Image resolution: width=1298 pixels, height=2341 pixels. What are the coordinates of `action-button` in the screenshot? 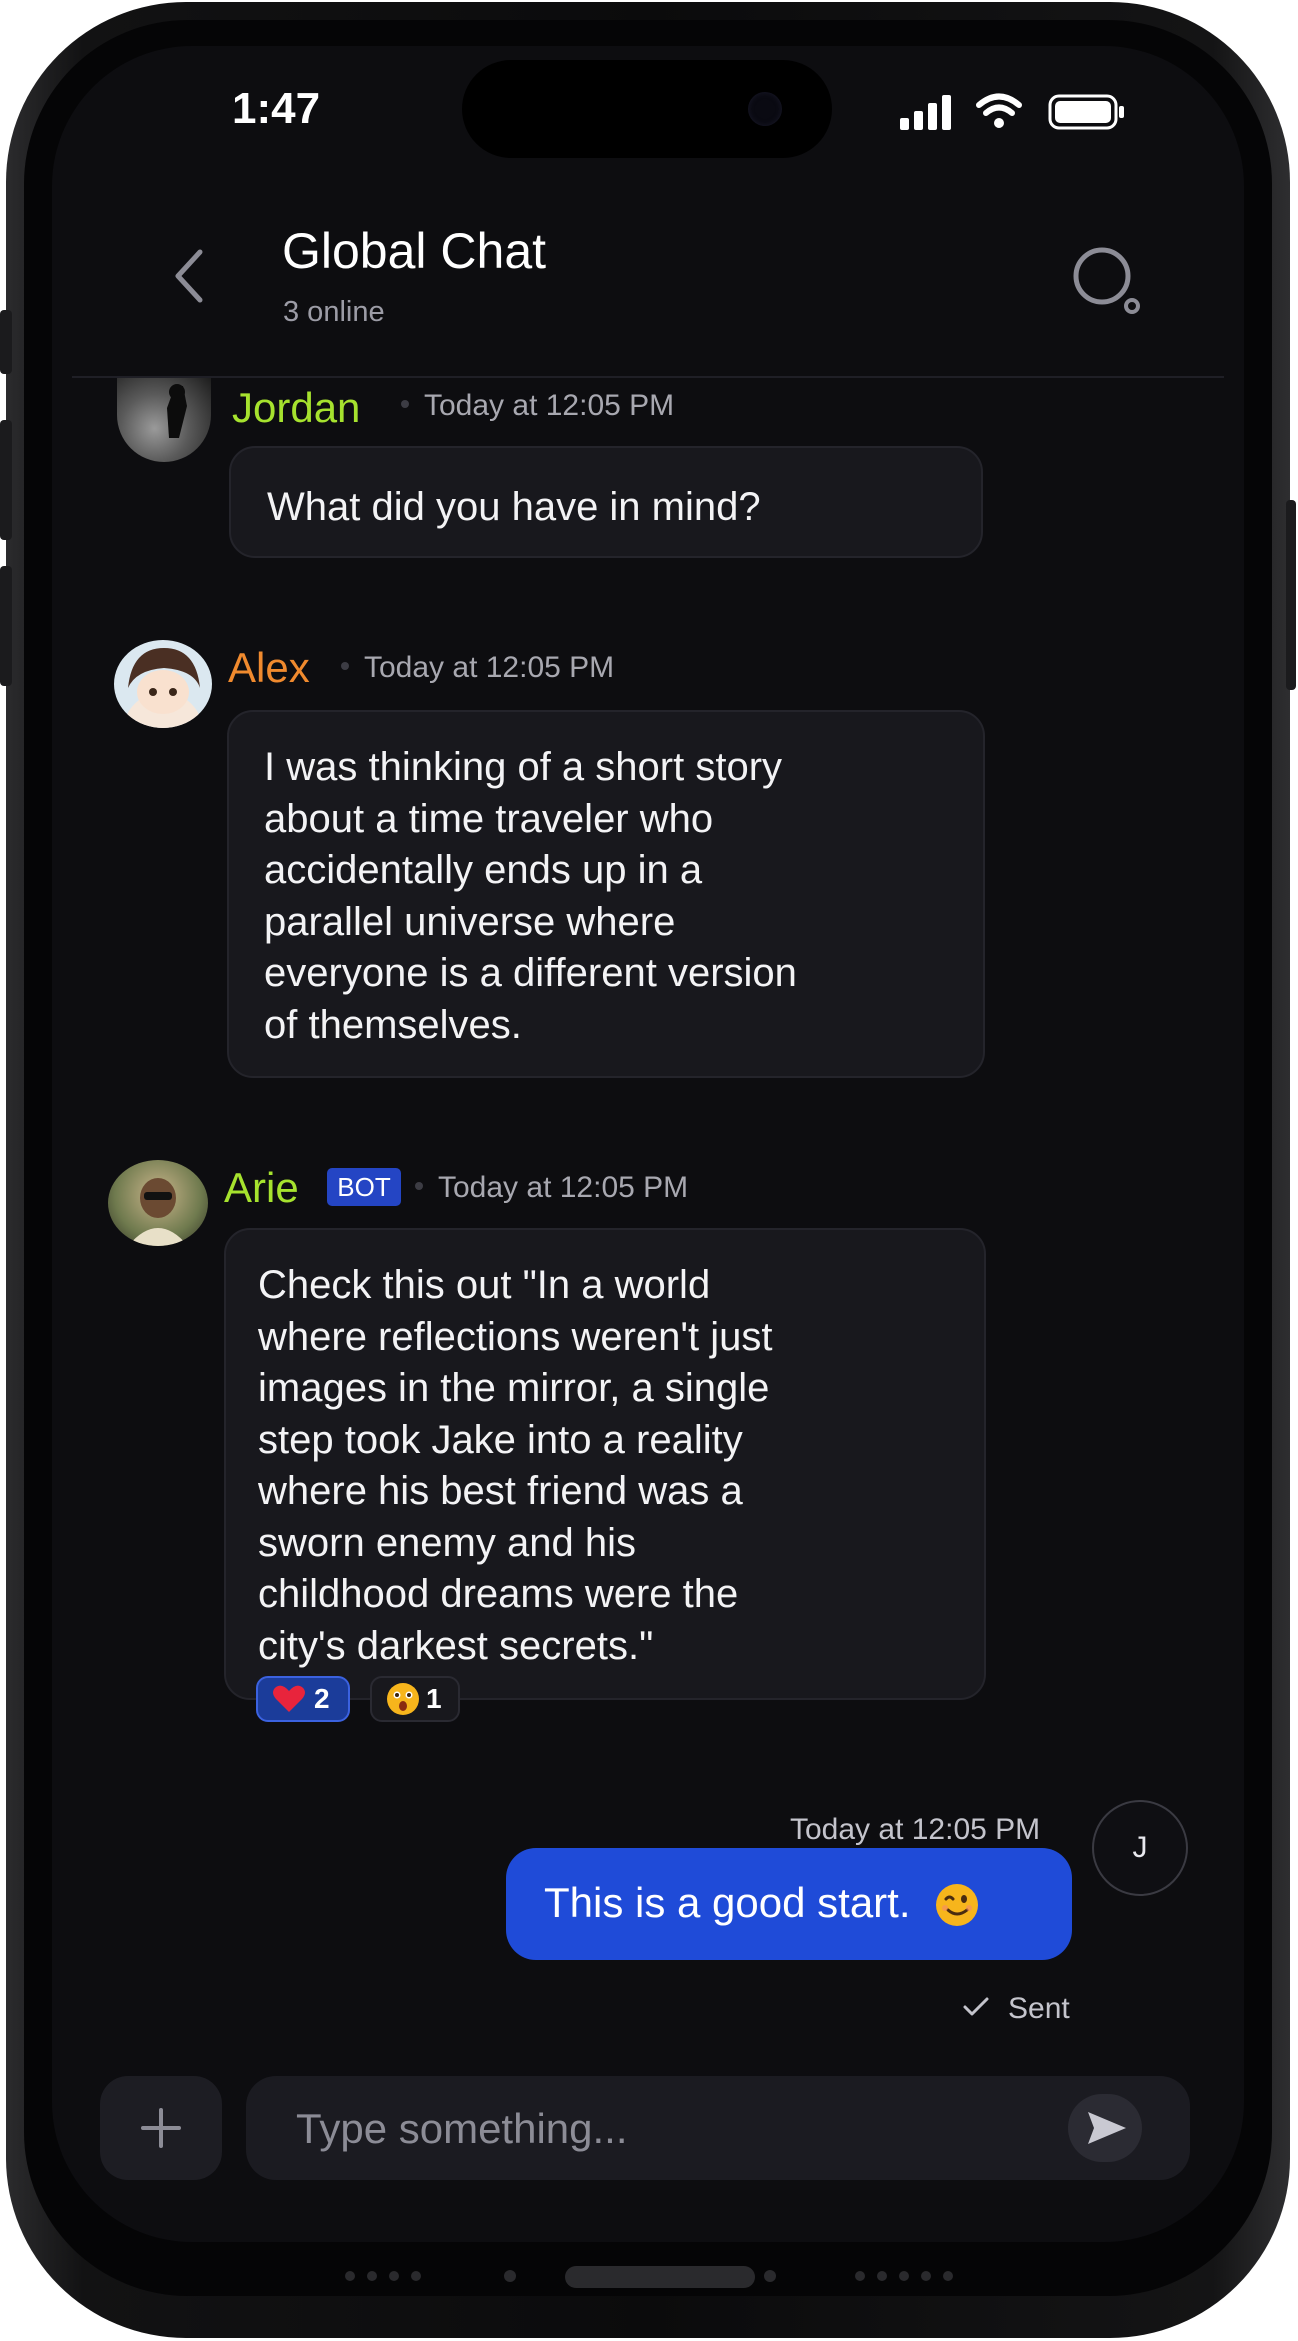 It's located at (6, 342).